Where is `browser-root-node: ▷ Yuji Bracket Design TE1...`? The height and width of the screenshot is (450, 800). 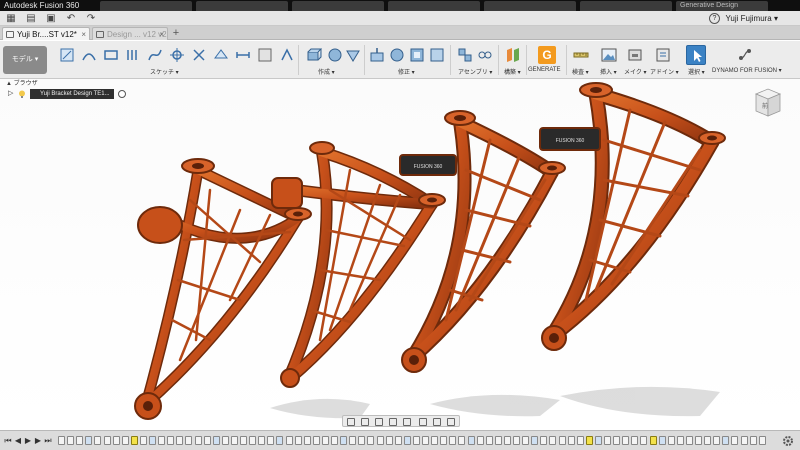
browser-root-node: ▷ Yuji Bracket Design TE1... is located at coordinates (67, 94).